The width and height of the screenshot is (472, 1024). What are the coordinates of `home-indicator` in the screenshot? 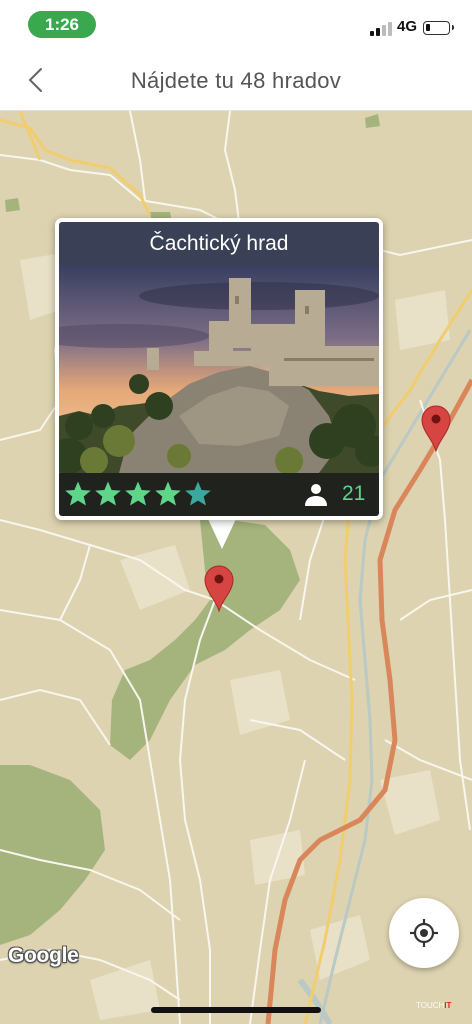 It's located at (236, 1010).